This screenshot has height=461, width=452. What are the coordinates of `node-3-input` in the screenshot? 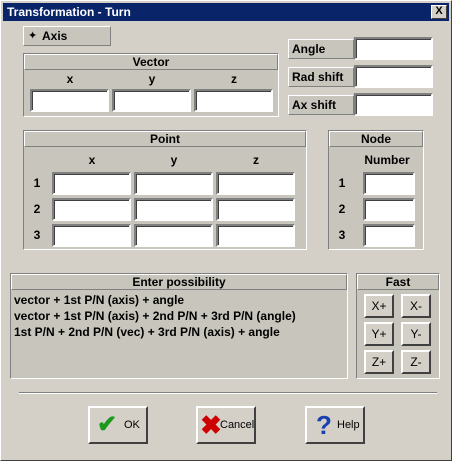 It's located at (389, 235).